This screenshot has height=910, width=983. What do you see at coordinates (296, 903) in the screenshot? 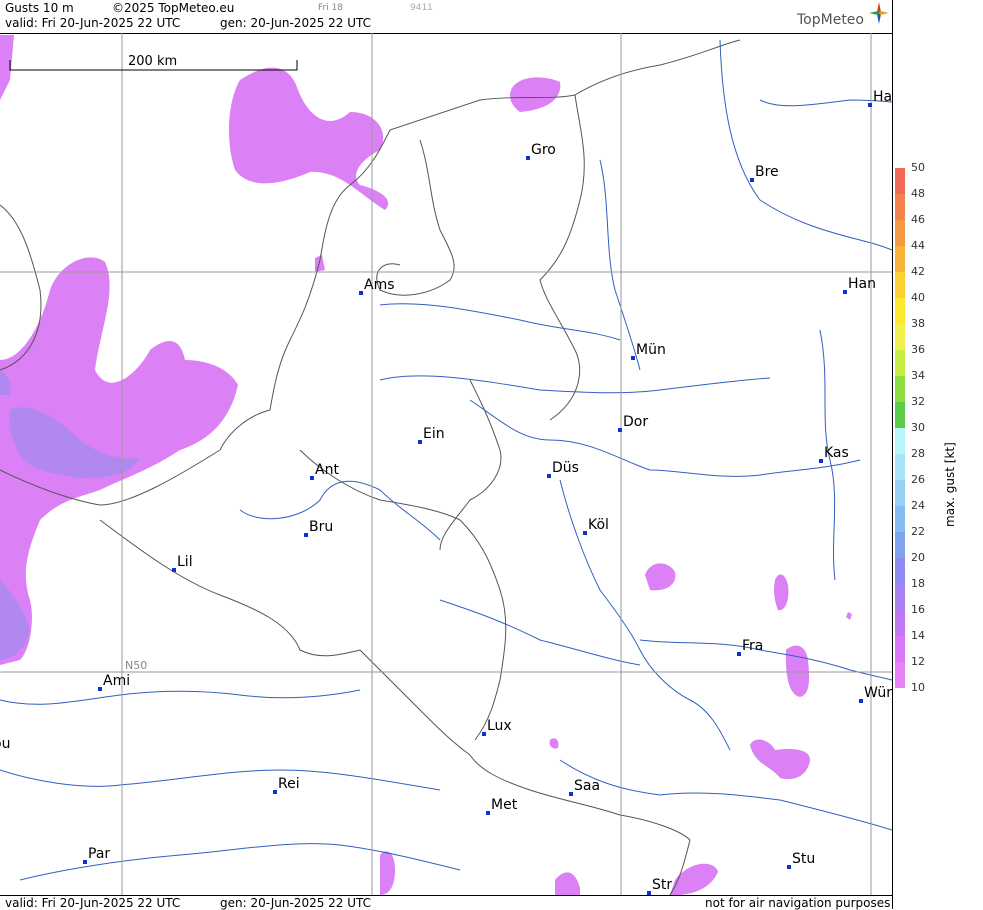
I see `footer-generated-time: gen: 20-Jun-2025 22 UTC` at bounding box center [296, 903].